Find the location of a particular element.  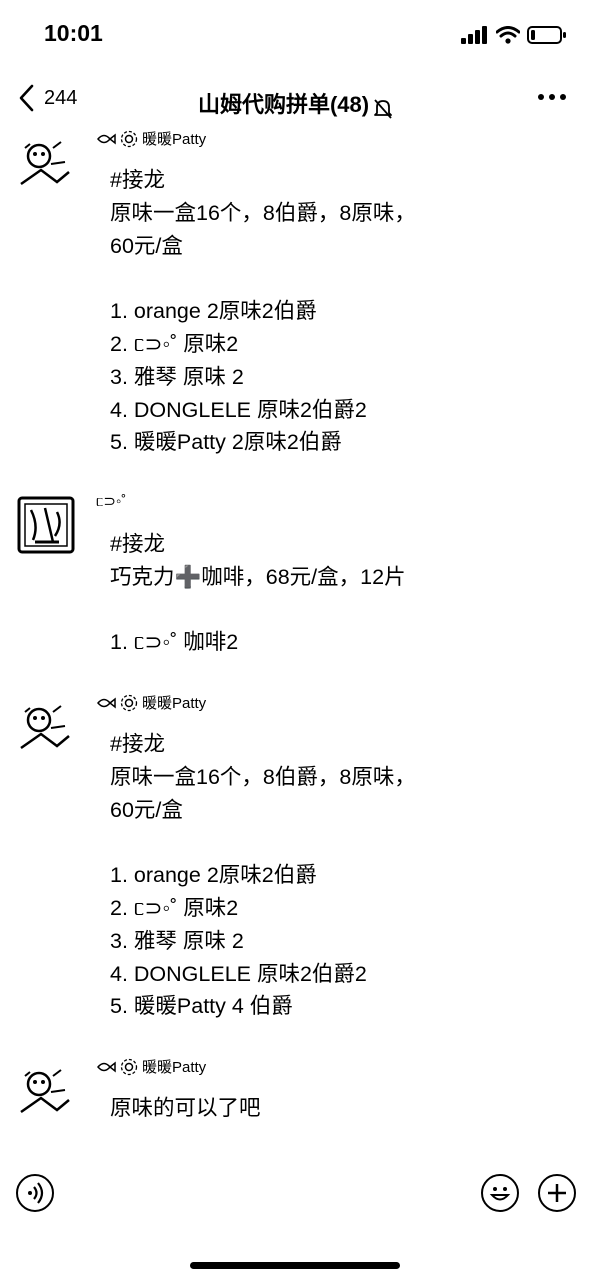

emoji-button is located at coordinates (500, 1193).